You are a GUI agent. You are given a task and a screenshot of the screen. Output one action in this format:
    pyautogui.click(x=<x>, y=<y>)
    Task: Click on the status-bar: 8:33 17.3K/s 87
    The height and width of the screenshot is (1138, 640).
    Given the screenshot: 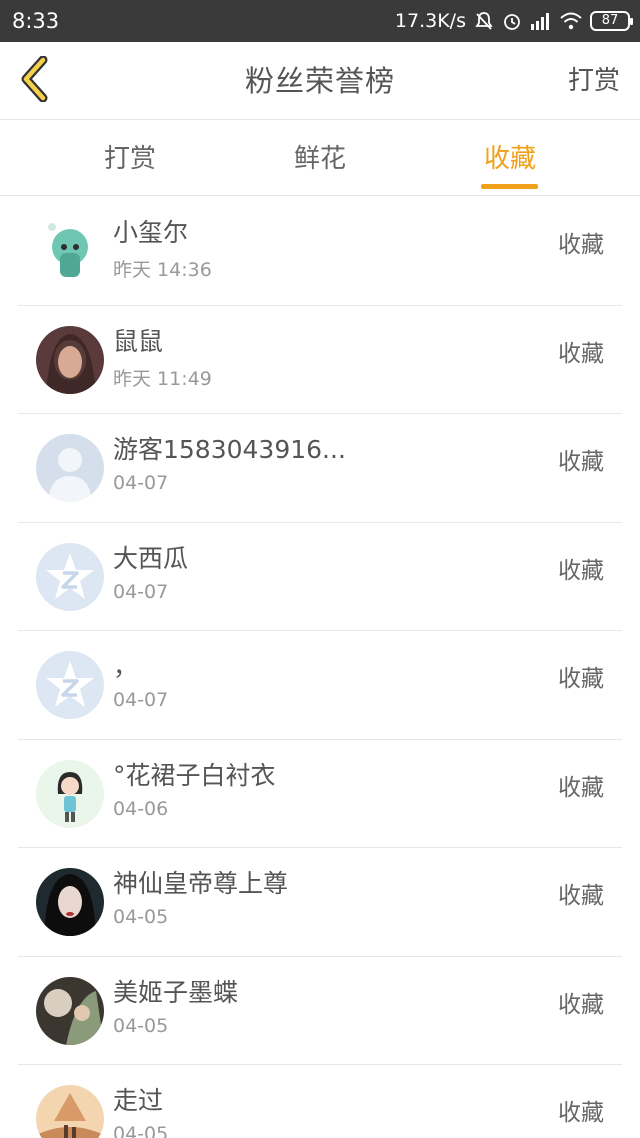 What is the action you would take?
    pyautogui.click(x=320, y=21)
    